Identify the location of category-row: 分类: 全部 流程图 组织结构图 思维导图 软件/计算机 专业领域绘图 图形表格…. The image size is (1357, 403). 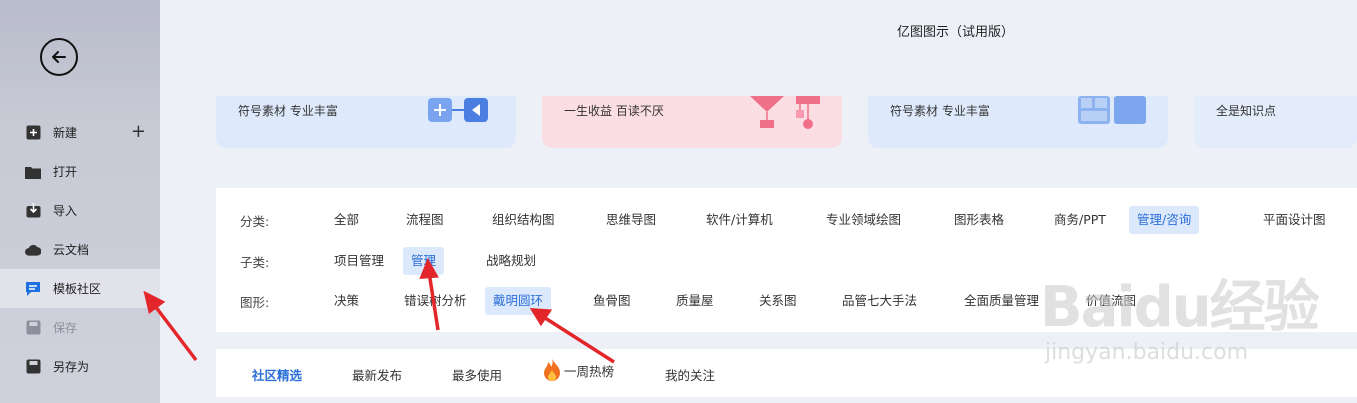
(790, 220).